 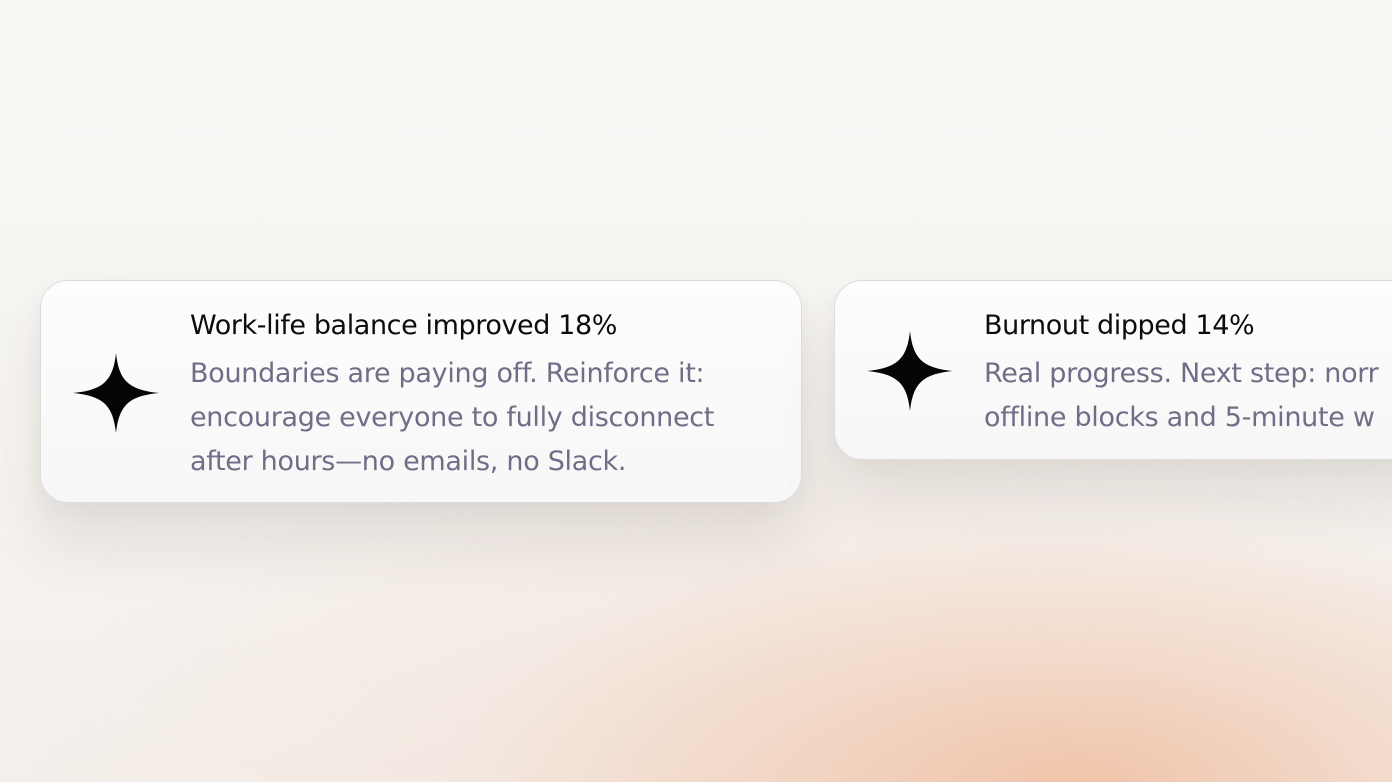 I want to click on insight-card-title: Burnout dipped 14%, so click(x=1119, y=325).